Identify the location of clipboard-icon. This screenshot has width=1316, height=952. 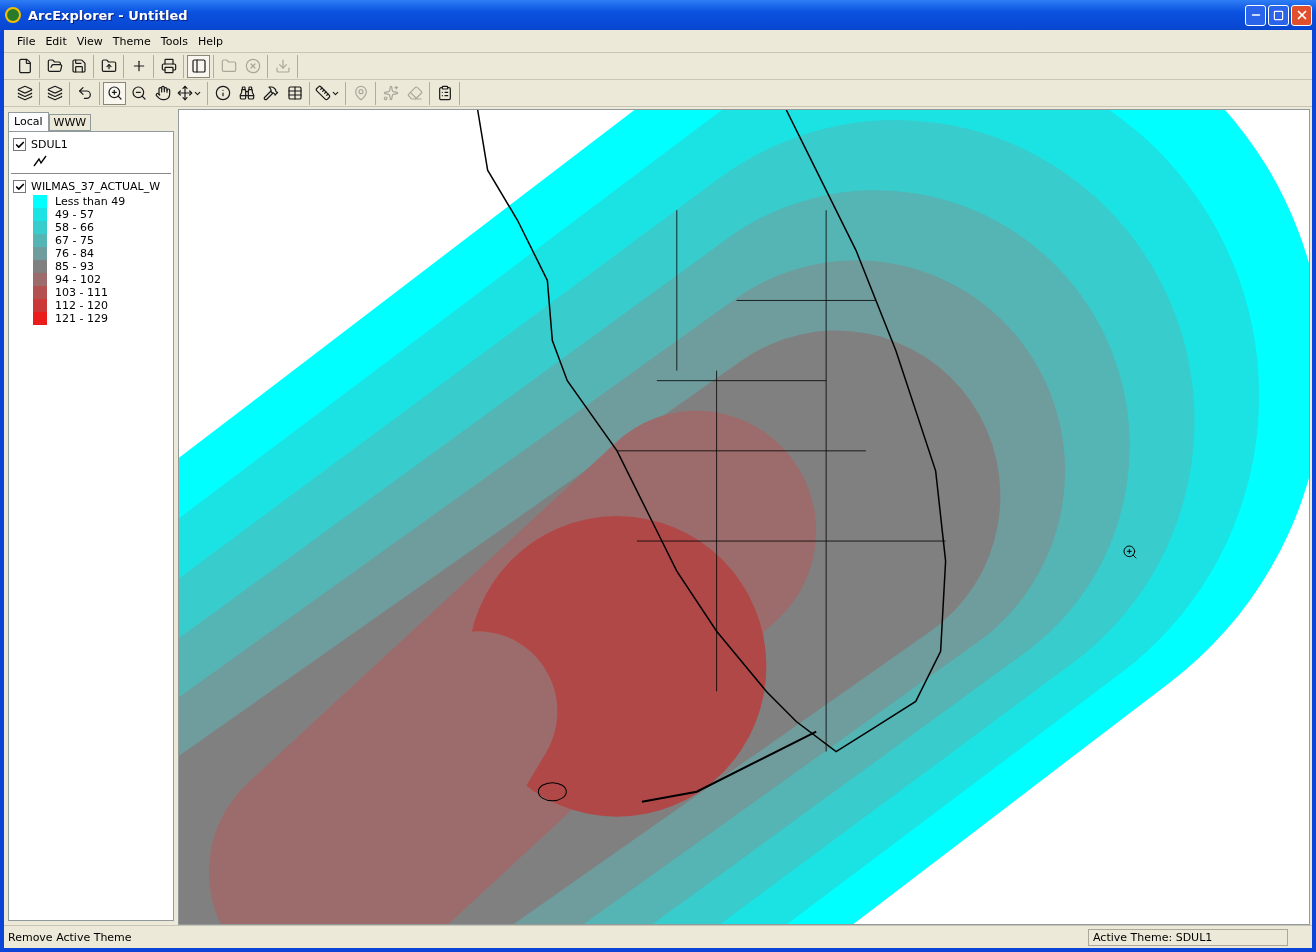
(444, 93).